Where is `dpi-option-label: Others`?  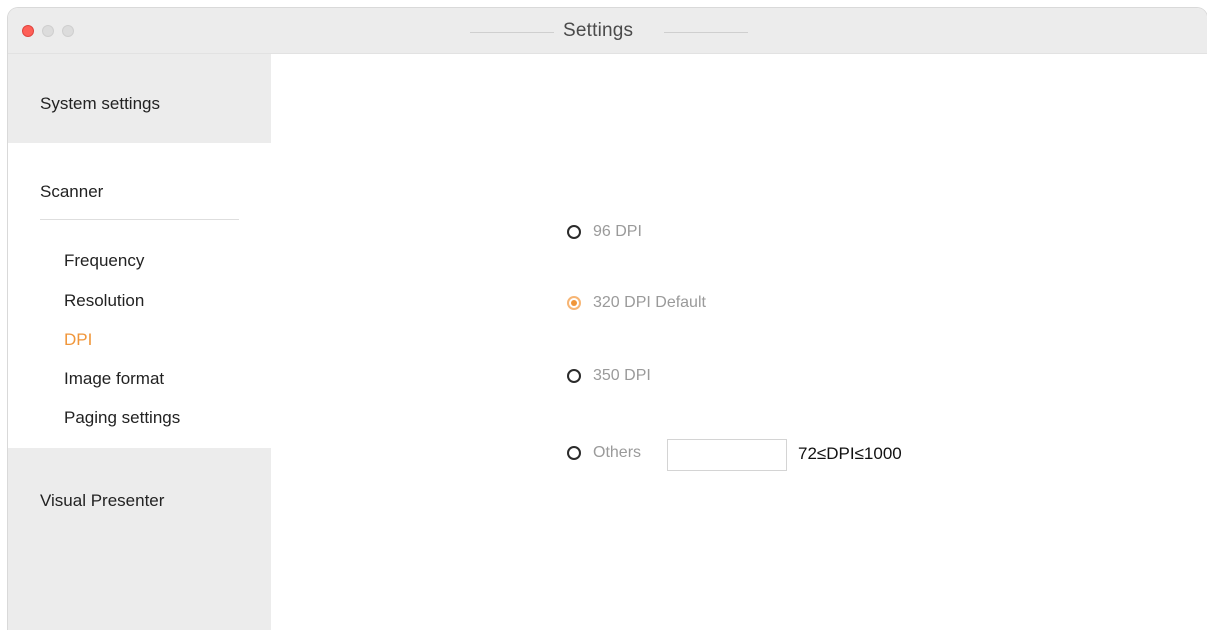
dpi-option-label: Others is located at coordinates (617, 452).